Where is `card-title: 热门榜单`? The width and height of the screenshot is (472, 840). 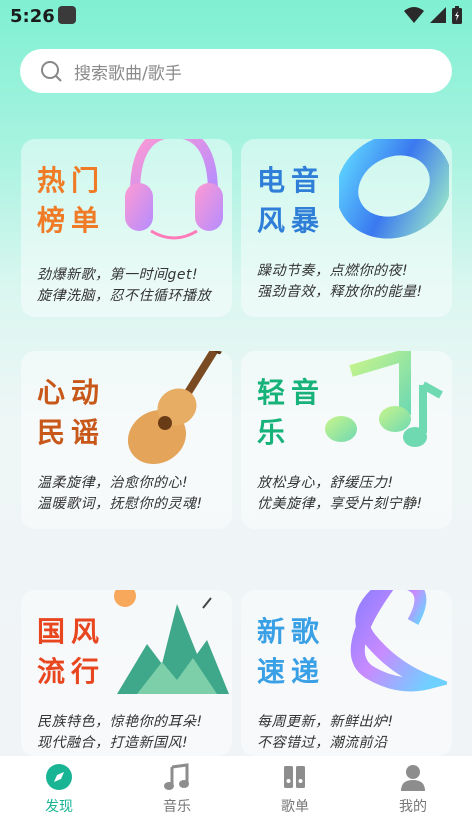
card-title: 热门榜单 is located at coordinates (71, 200).